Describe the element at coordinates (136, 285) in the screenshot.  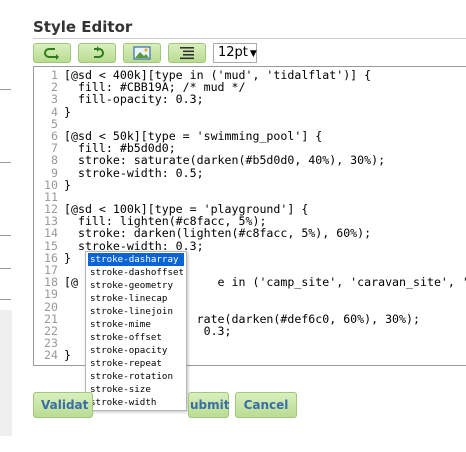
I see `autocomplete-item: stroke-geometry` at that location.